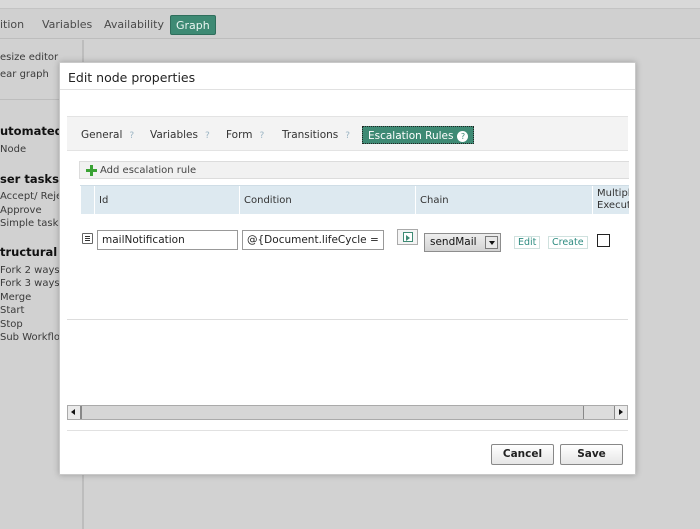 The height and width of the screenshot is (529, 700). Describe the element at coordinates (34, 337) in the screenshot. I see `palette-item-sub-workflow: Sub Workflow` at that location.